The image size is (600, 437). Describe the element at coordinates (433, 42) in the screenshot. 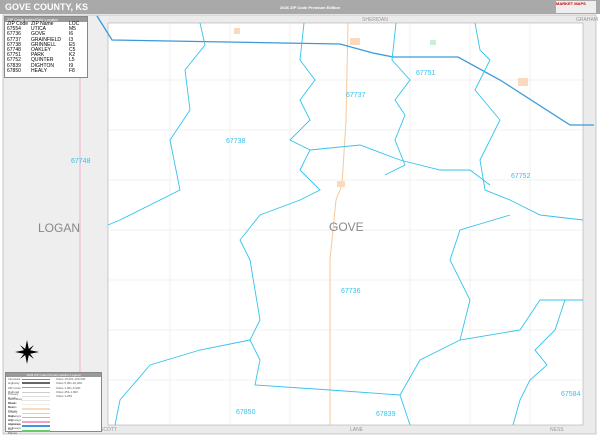

I see `park-city` at that location.